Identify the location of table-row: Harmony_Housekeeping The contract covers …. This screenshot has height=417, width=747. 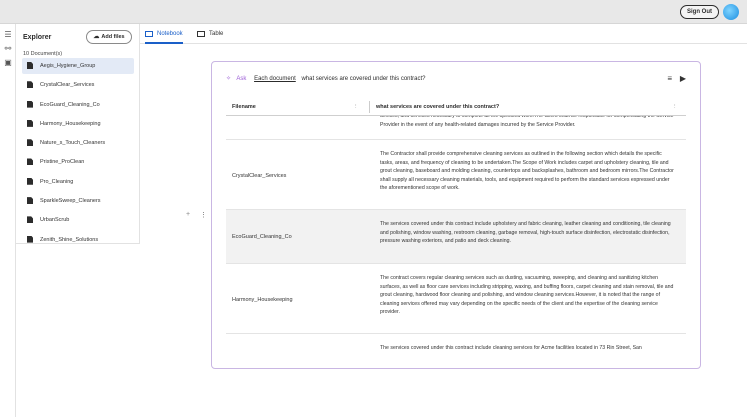
(456, 299).